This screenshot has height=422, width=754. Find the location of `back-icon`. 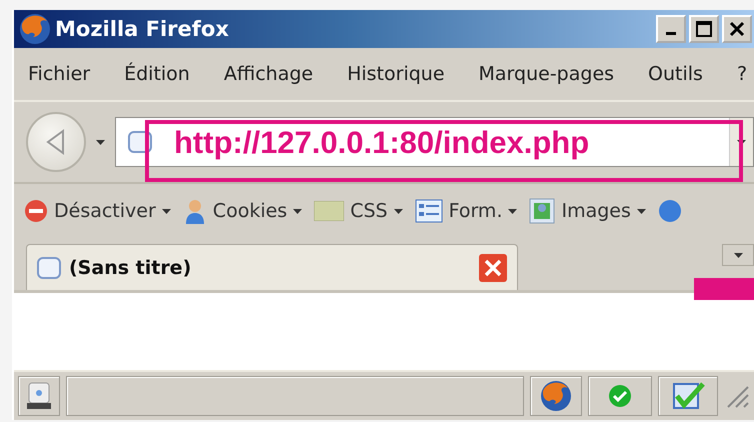

back-icon is located at coordinates (56, 142).